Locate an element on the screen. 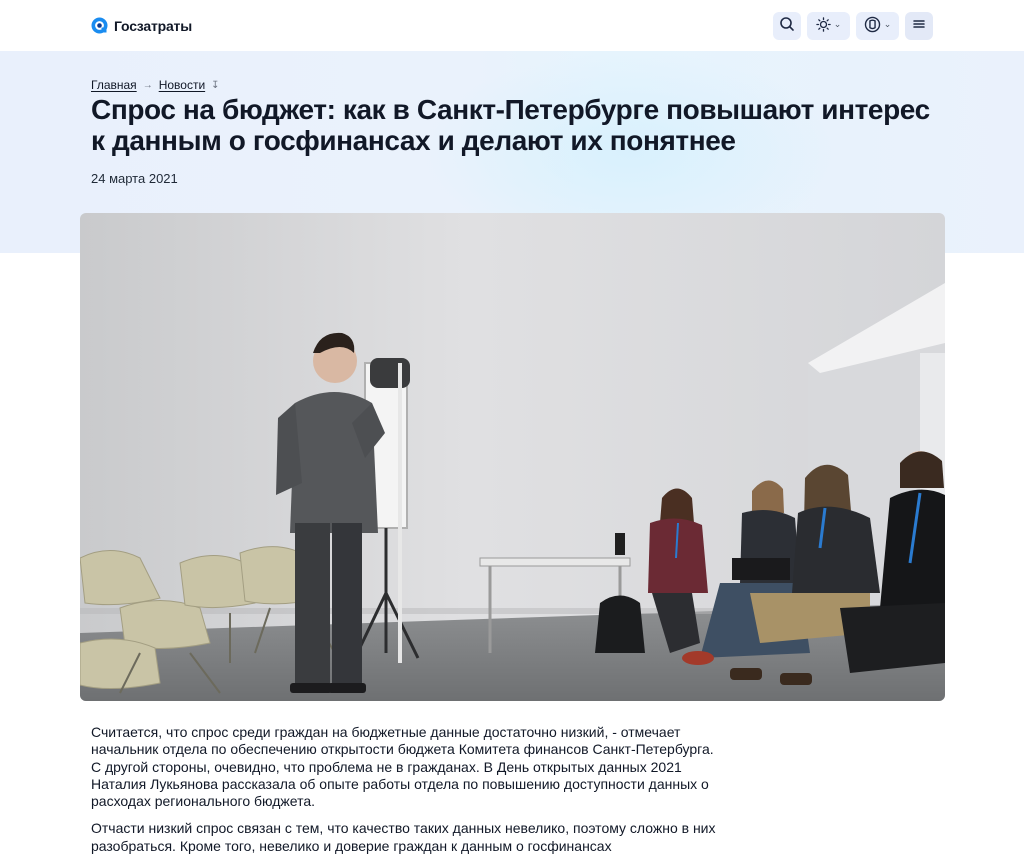 The width and height of the screenshot is (1024, 865). brand-name: Госзатраты is located at coordinates (153, 25).